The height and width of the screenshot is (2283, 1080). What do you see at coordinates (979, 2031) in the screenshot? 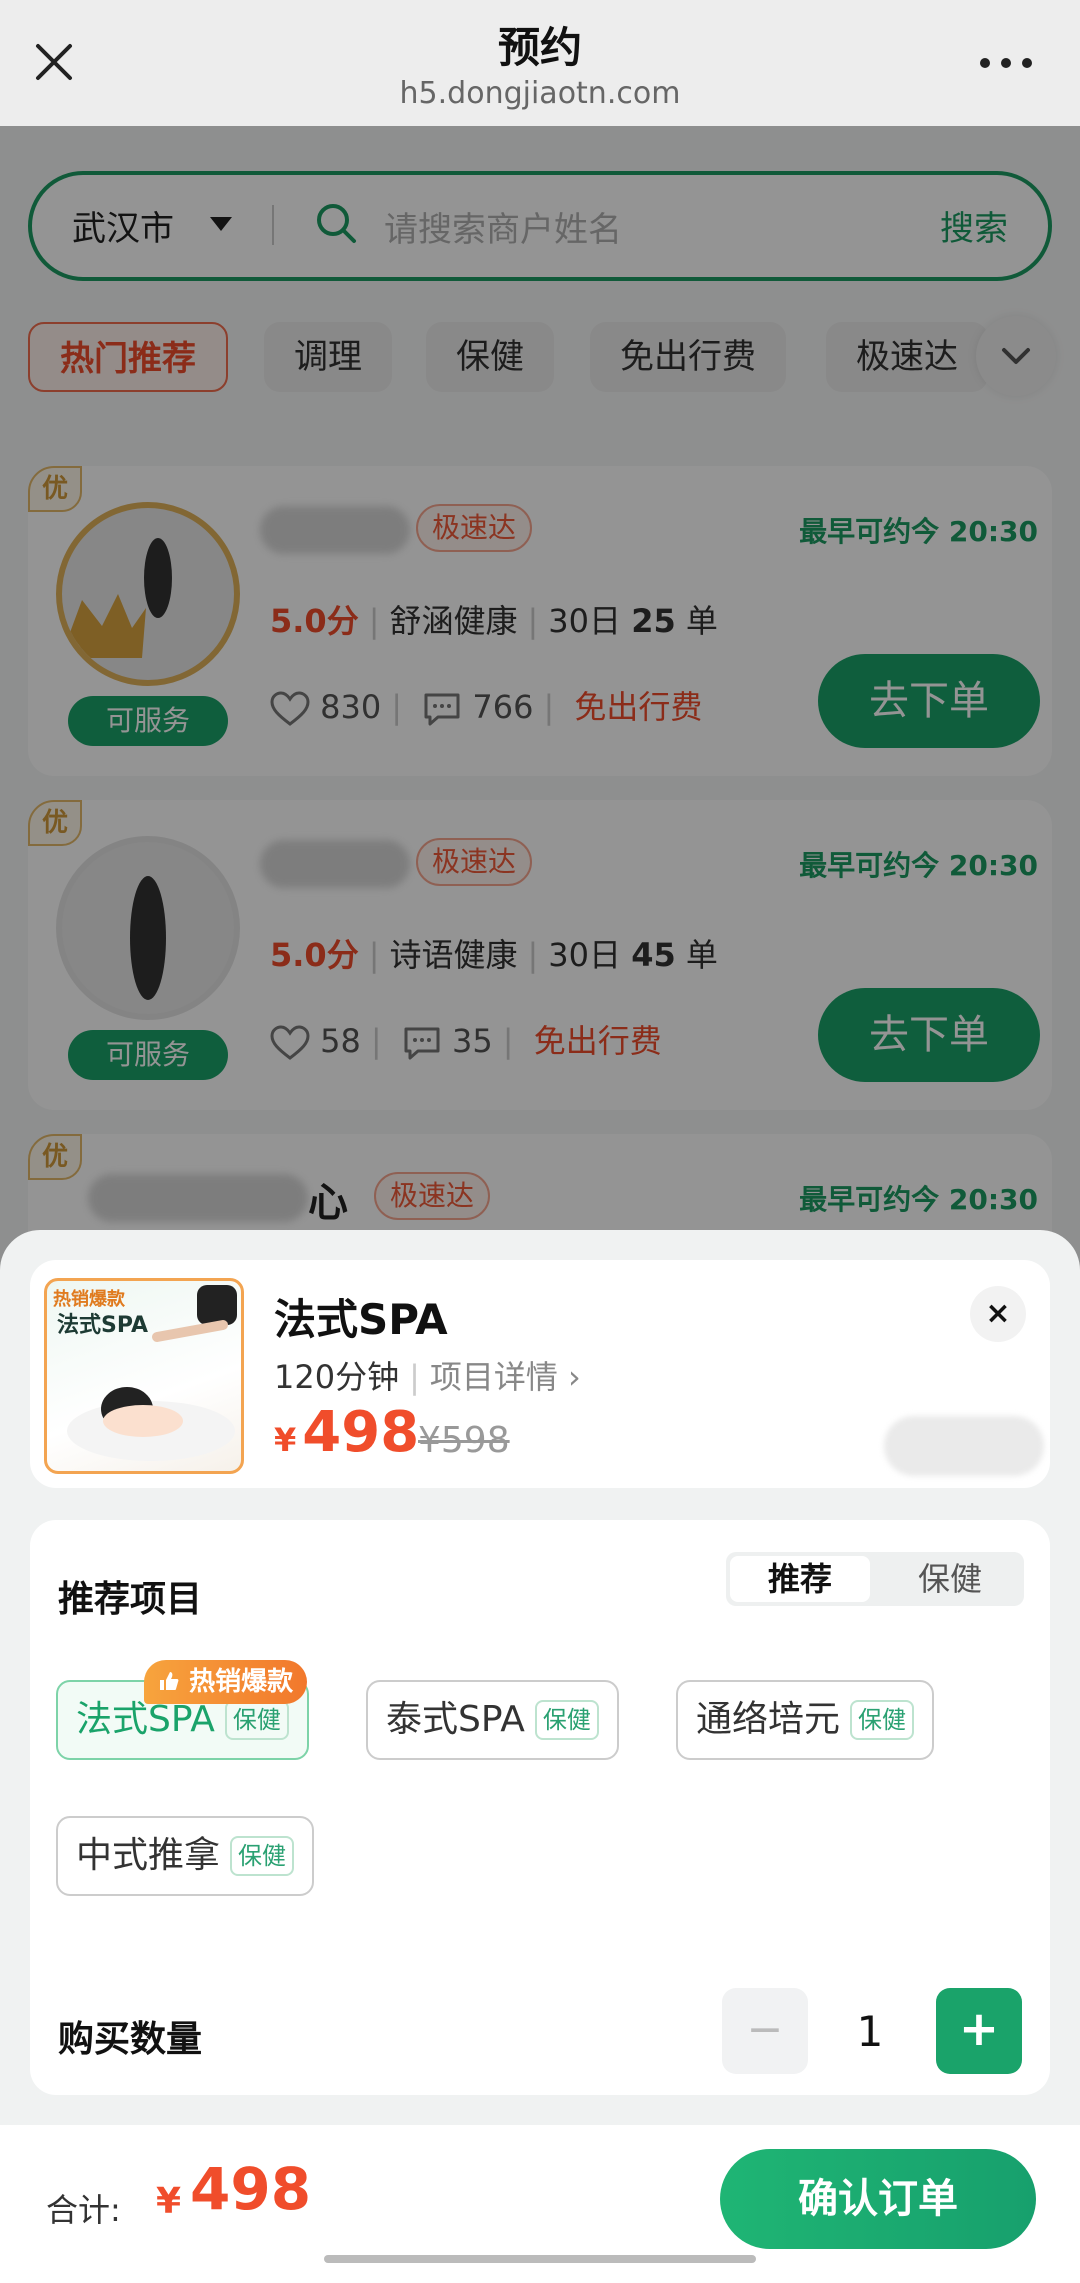
I see `quantity-increase-button: +` at bounding box center [979, 2031].